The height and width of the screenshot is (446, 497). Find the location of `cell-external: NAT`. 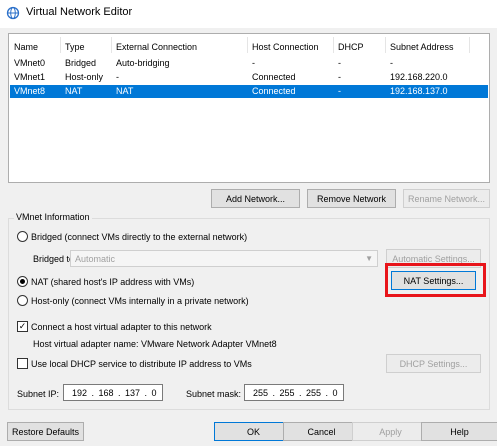

cell-external: NAT is located at coordinates (125, 91).